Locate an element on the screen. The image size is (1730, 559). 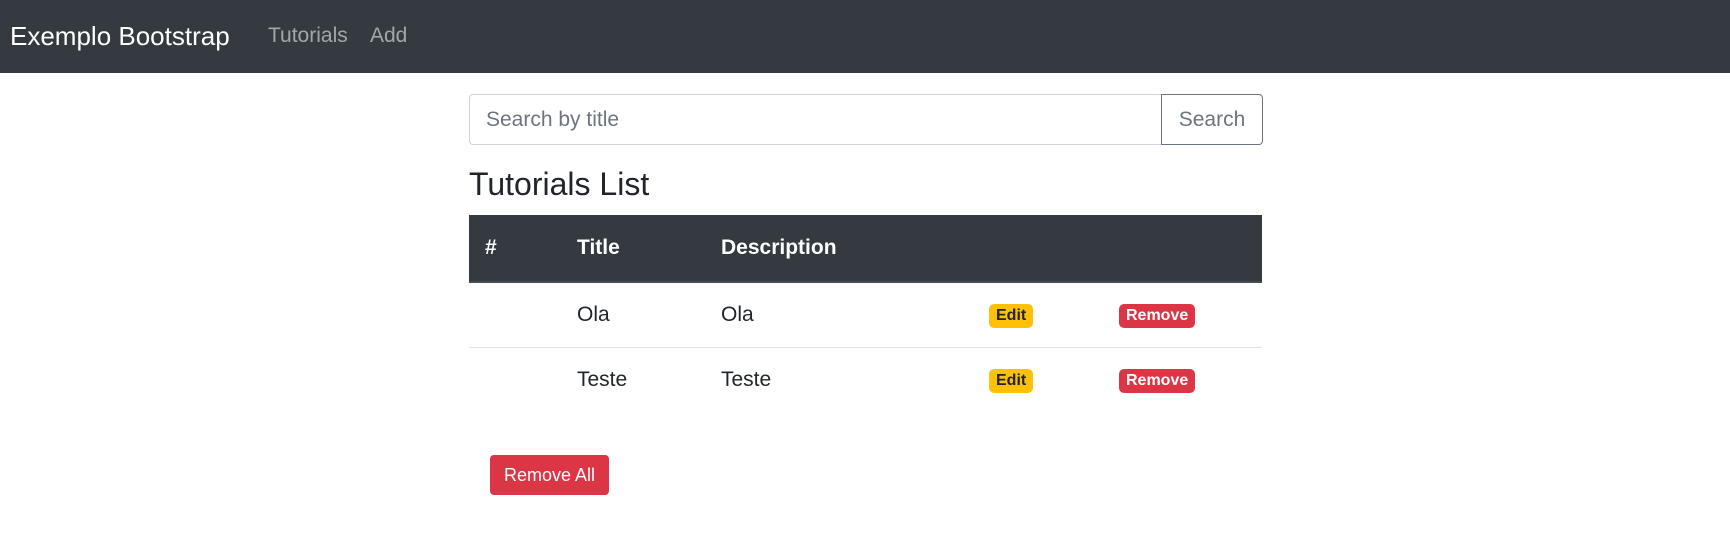
cell-title: Ola is located at coordinates (633, 315).